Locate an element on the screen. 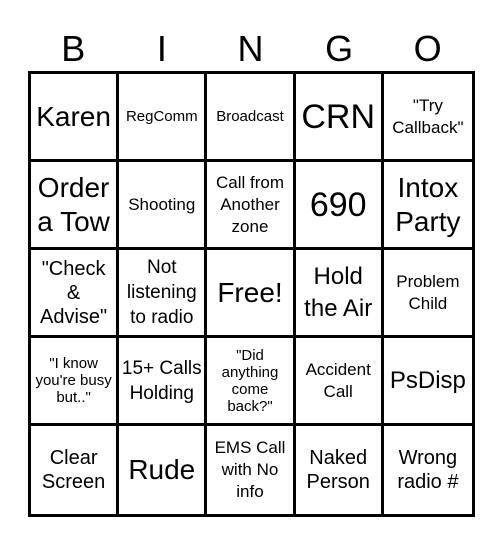 This screenshot has height=544, width=501. cell-text: "Try Callback" is located at coordinates (428, 116).